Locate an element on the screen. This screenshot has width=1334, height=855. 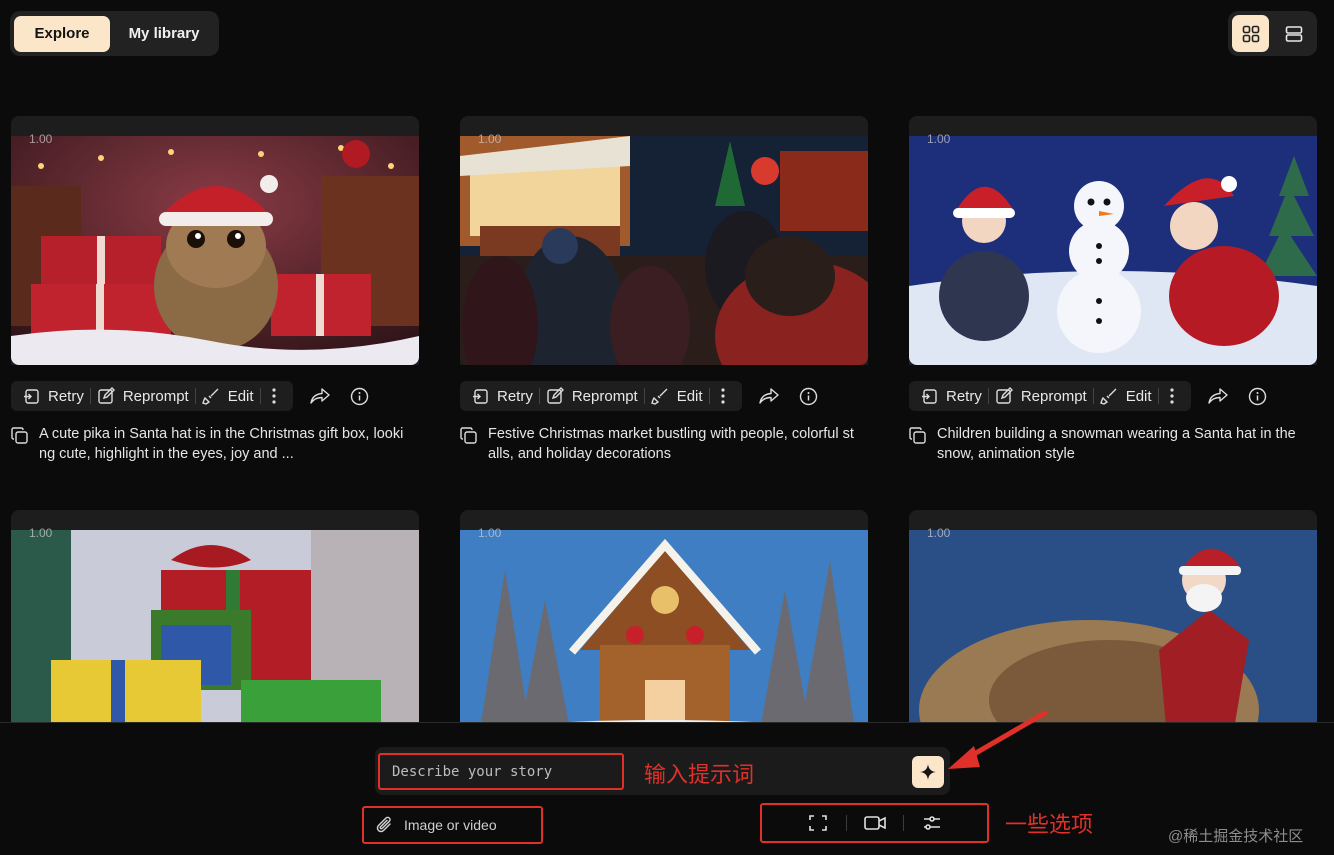
prompt-input-box is located at coordinates (501, 771).